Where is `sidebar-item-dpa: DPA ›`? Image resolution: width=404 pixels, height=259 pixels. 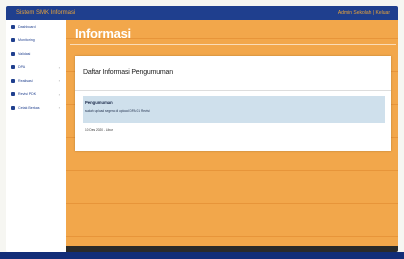
sidebar-item-dpa: DPA › is located at coordinates (36, 68).